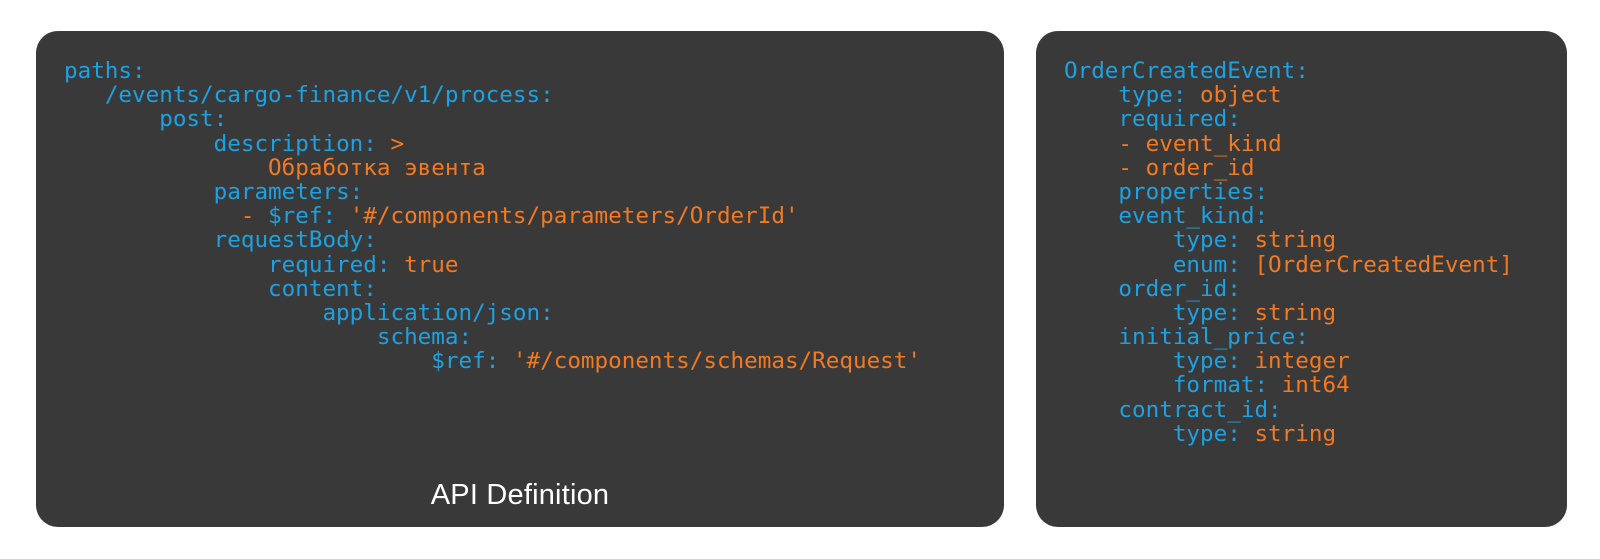 The image size is (1600, 559). What do you see at coordinates (1193, 216) in the screenshot?
I see `code-token-key: event_kind:` at bounding box center [1193, 216].